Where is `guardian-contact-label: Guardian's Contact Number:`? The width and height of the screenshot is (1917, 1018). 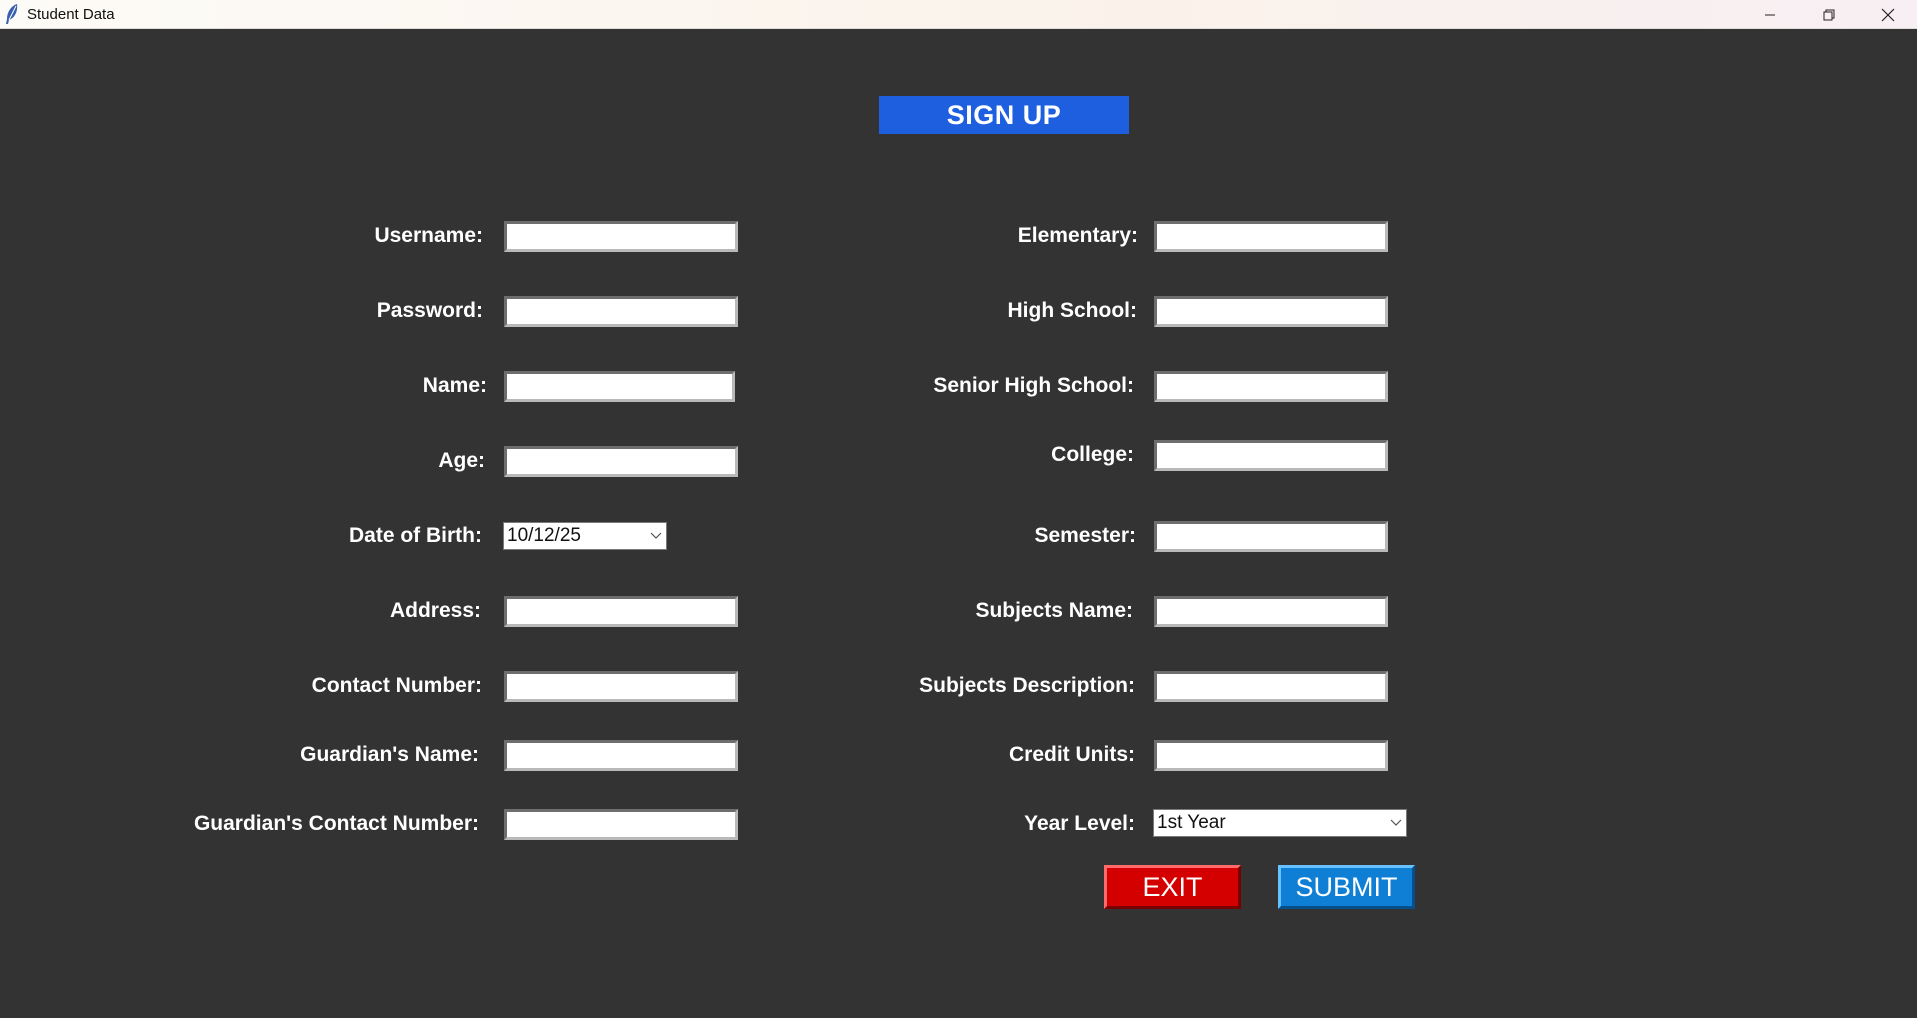 guardian-contact-label: Guardian's Contact Number: is located at coordinates (336, 823).